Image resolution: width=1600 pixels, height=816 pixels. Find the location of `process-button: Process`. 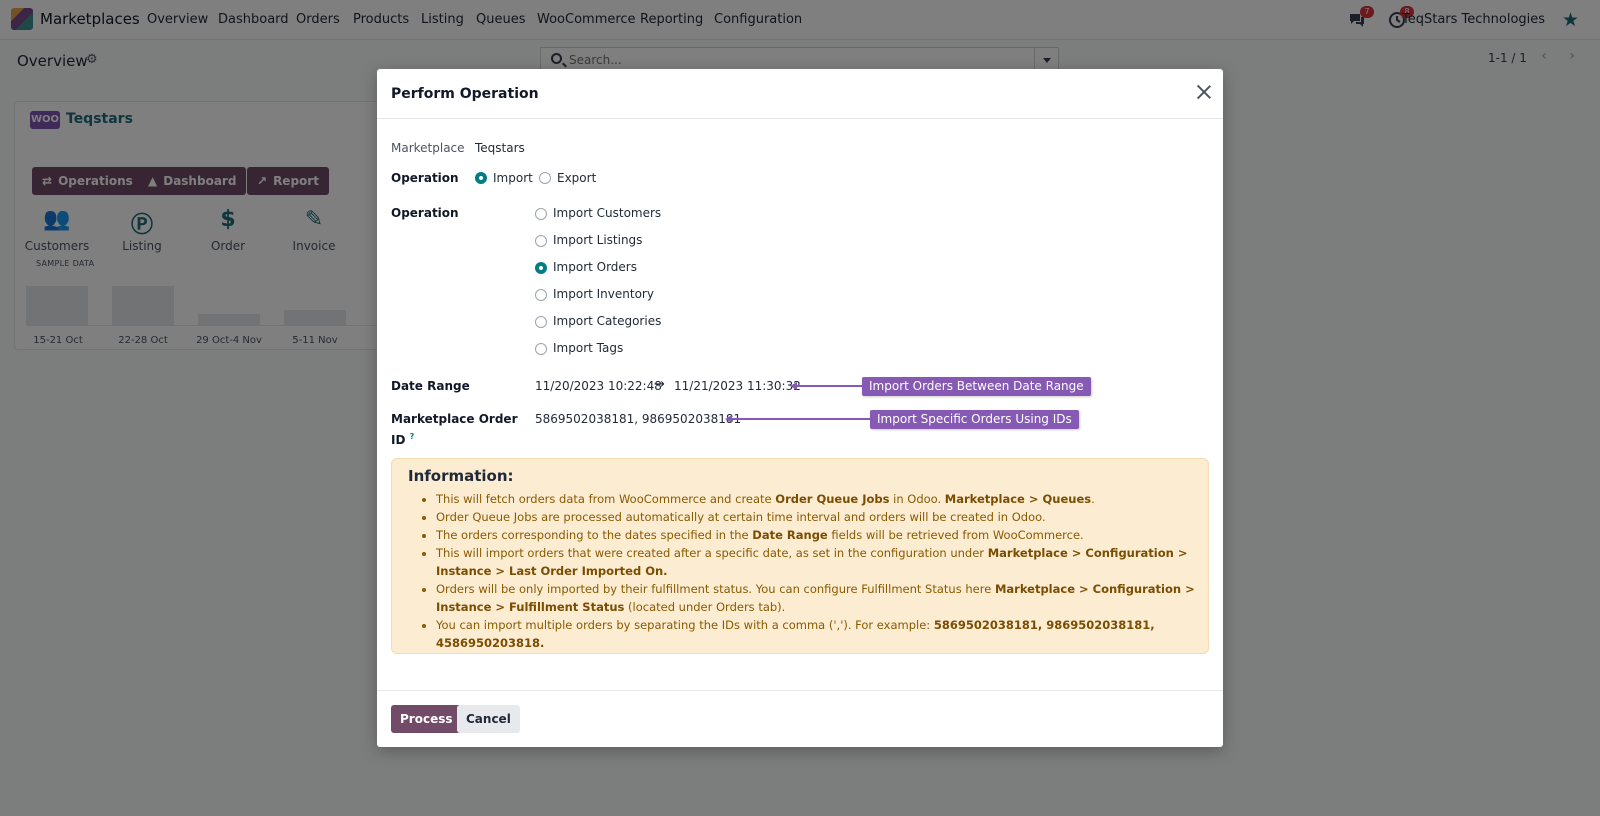

process-button: Process is located at coordinates (426, 719).